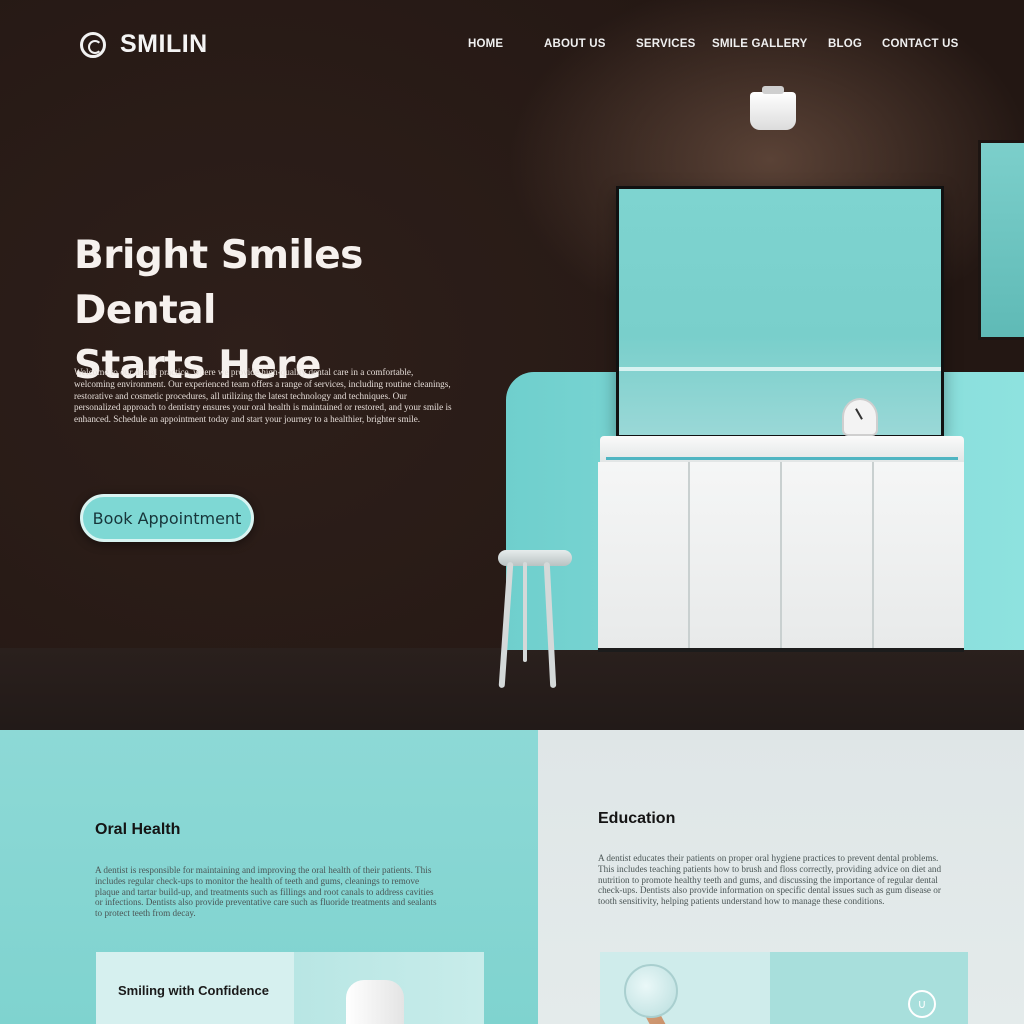 The height and width of the screenshot is (1024, 1024). I want to click on nav-item-services: SERVICES, so click(666, 44).